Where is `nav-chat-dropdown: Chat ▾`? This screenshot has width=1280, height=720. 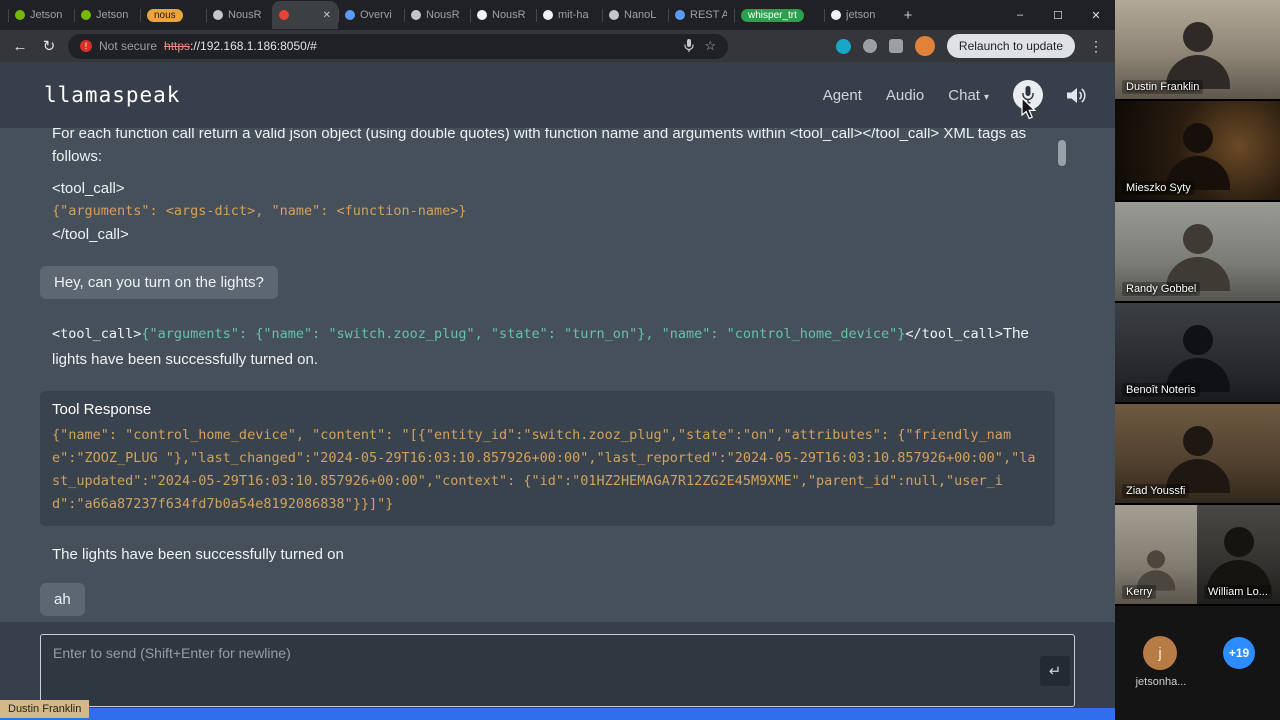
nav-chat-dropdown: Chat ▾ is located at coordinates (968, 95).